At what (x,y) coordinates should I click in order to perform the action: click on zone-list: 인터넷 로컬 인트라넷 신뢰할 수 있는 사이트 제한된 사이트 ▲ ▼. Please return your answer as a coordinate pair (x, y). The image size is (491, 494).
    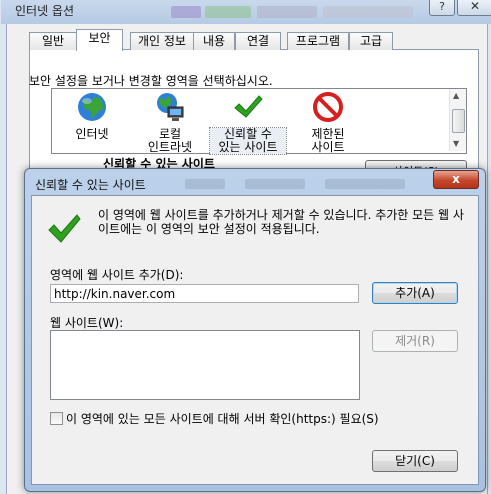
    Looking at the image, I should click on (259, 121).